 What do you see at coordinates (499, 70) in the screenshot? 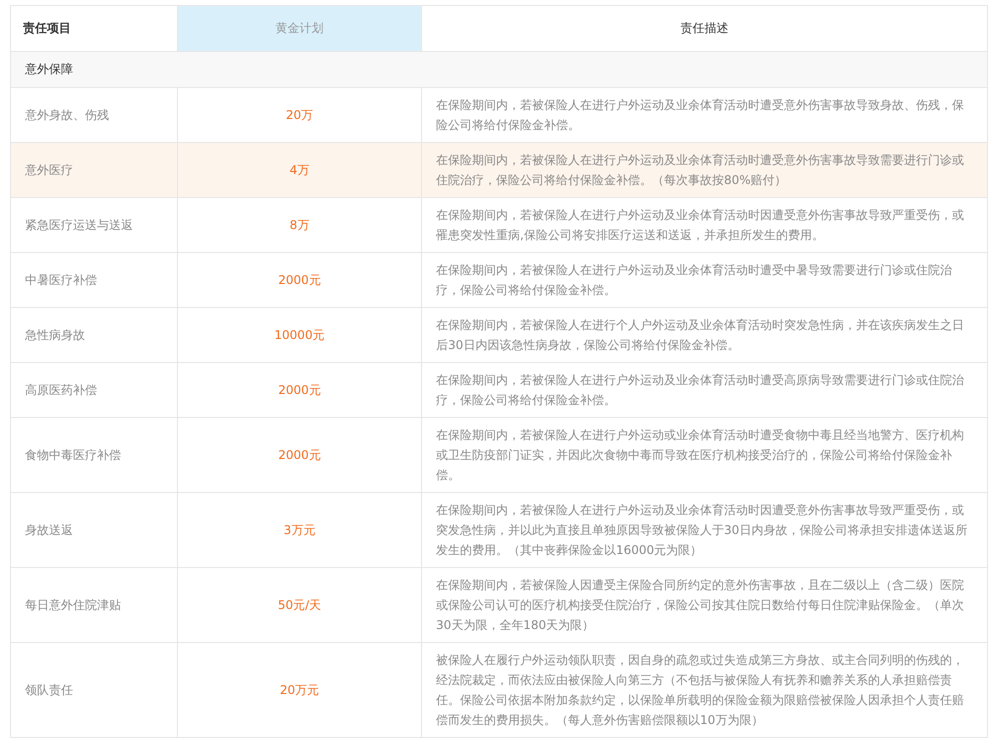
I see `section-header: 意外保障` at bounding box center [499, 70].